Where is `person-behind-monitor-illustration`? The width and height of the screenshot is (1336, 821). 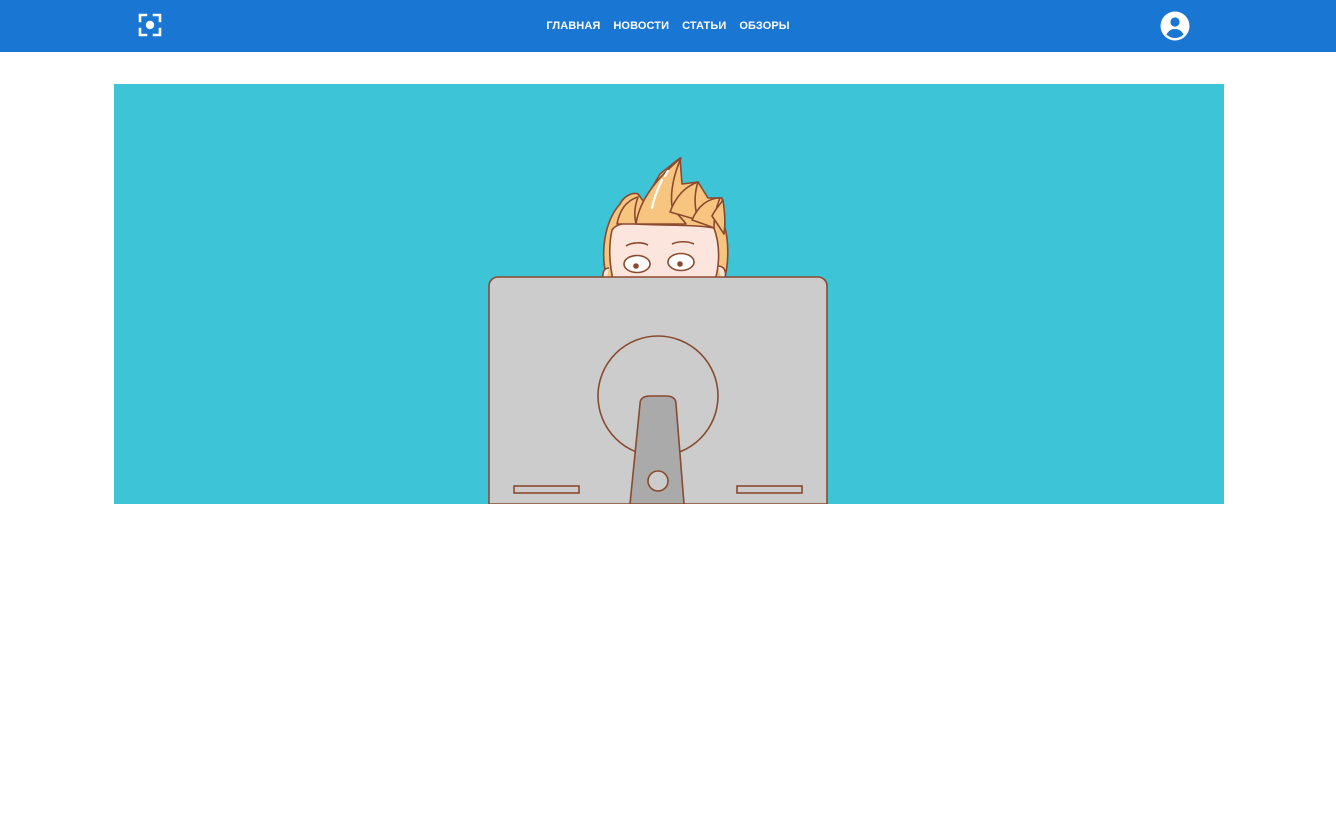 person-behind-monitor-illustration is located at coordinates (658, 330).